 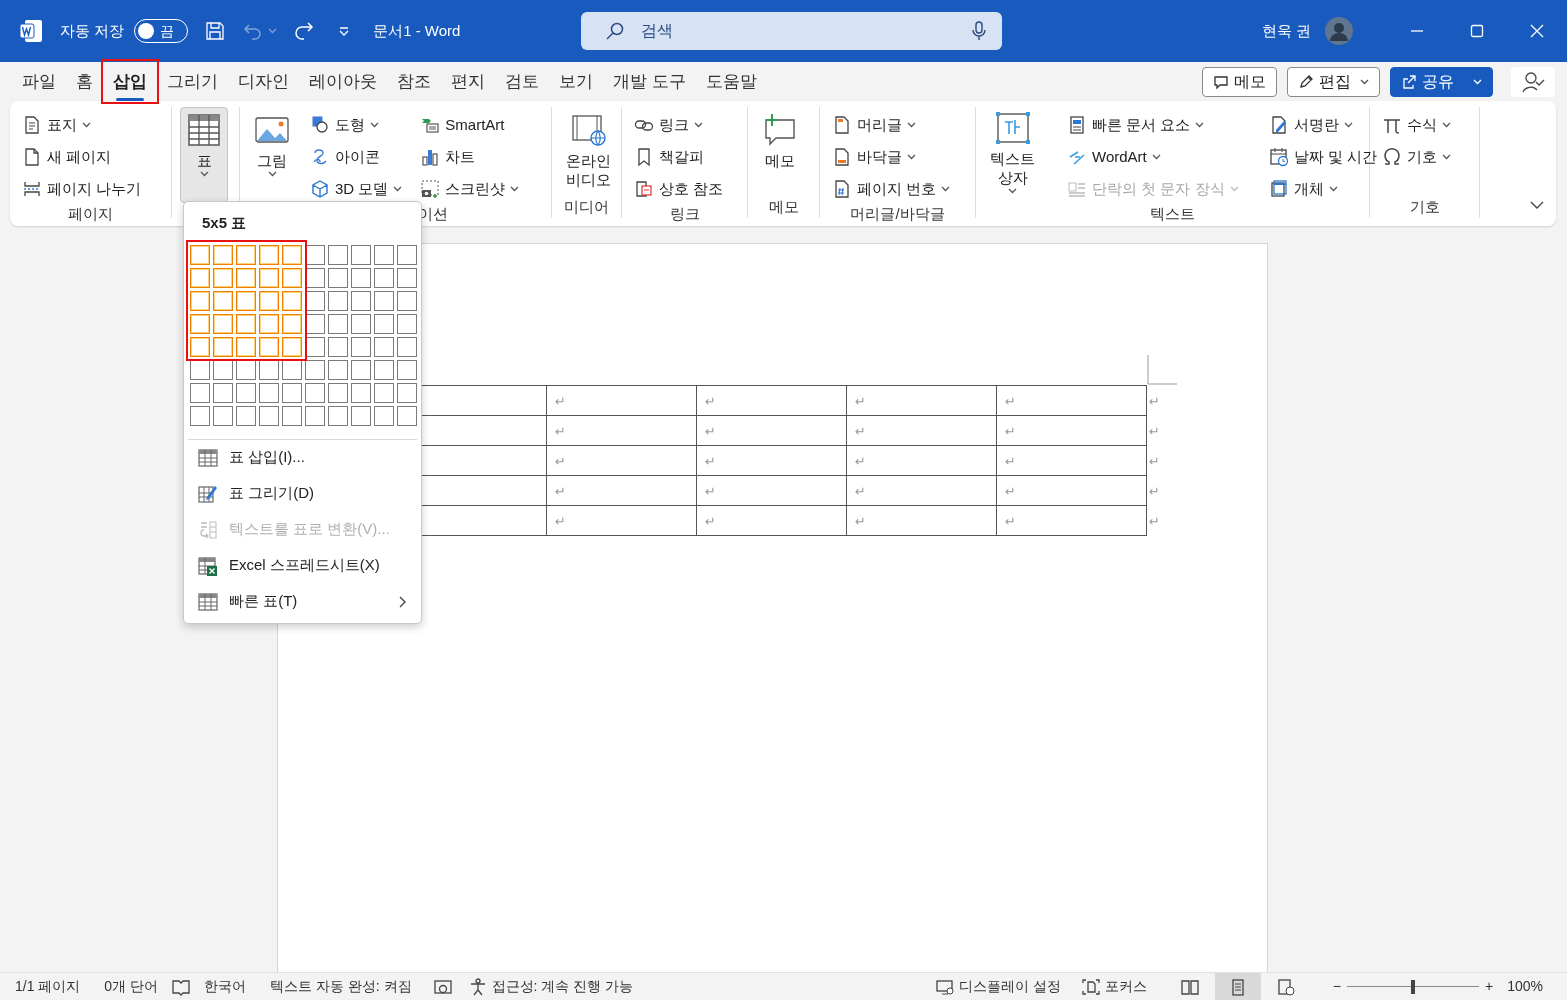 What do you see at coordinates (522, 81) in the screenshot?
I see `ribbon-tab: 검토` at bounding box center [522, 81].